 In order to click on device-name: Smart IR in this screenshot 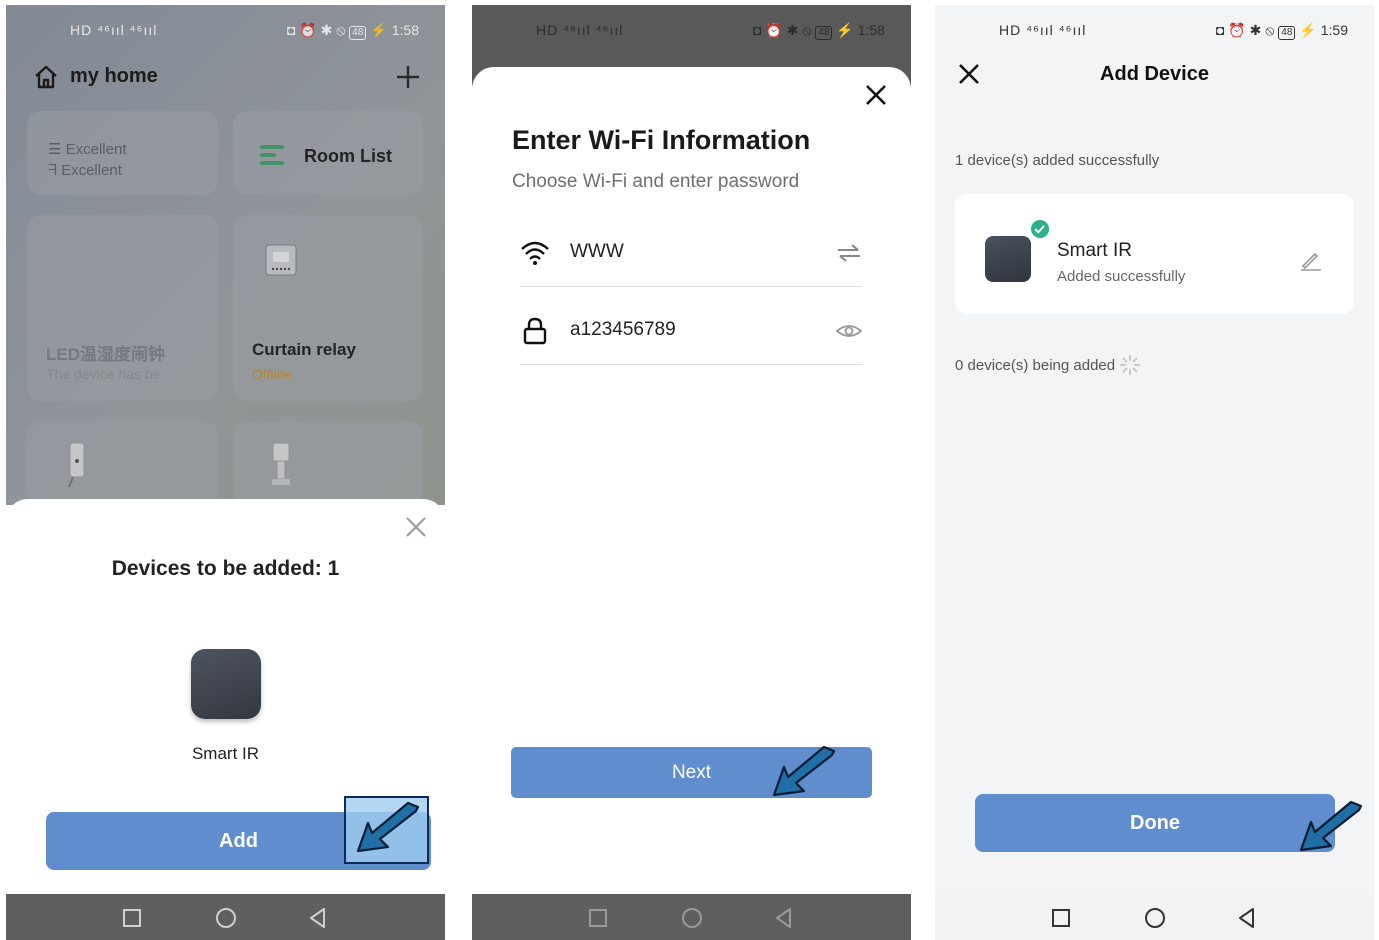, I will do `click(1094, 250)`.